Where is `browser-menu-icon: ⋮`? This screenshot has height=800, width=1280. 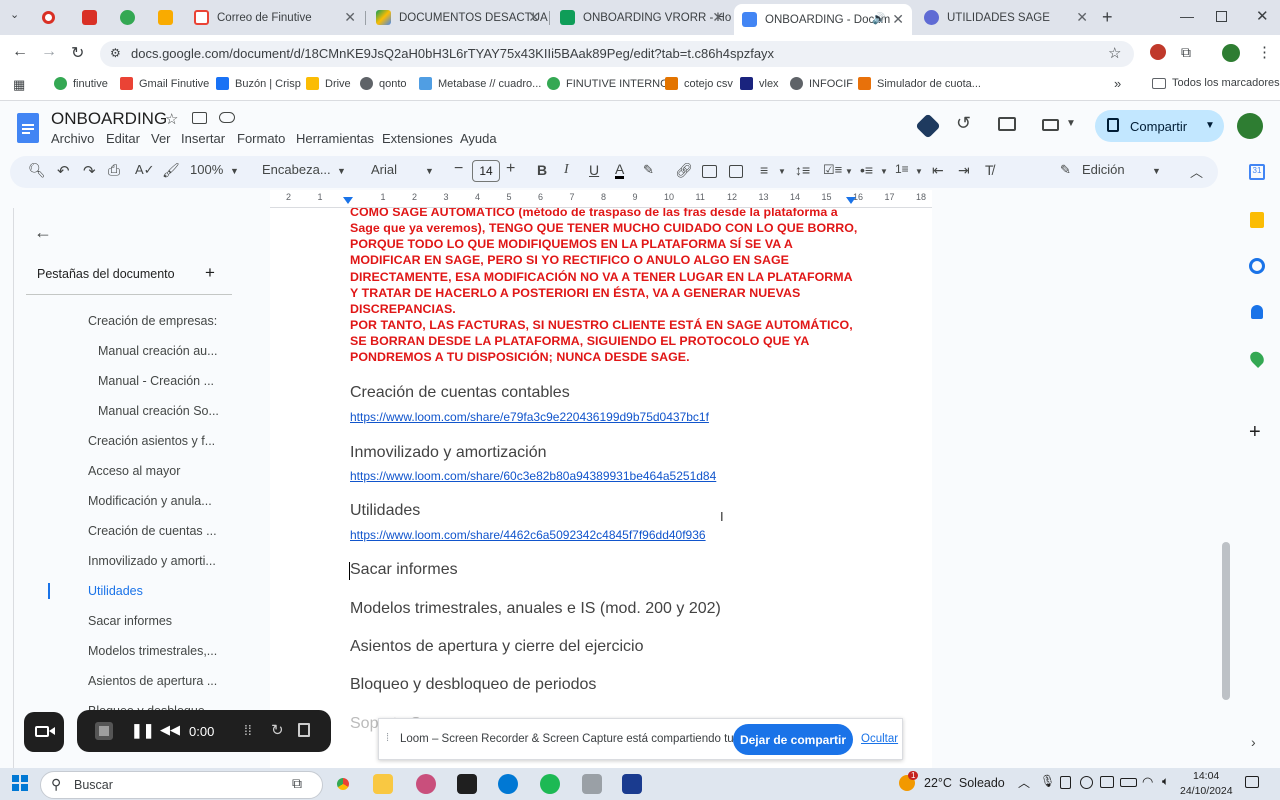
browser-menu-icon: ⋮ is located at coordinates (1264, 52).